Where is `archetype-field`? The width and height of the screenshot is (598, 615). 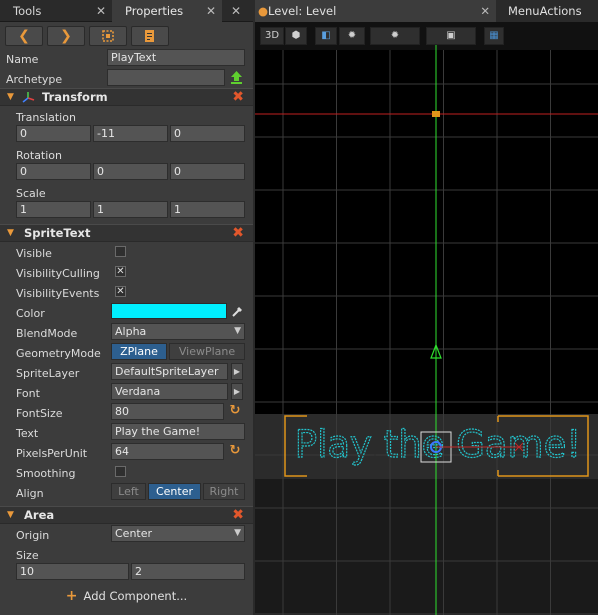
archetype-field is located at coordinates (166, 77).